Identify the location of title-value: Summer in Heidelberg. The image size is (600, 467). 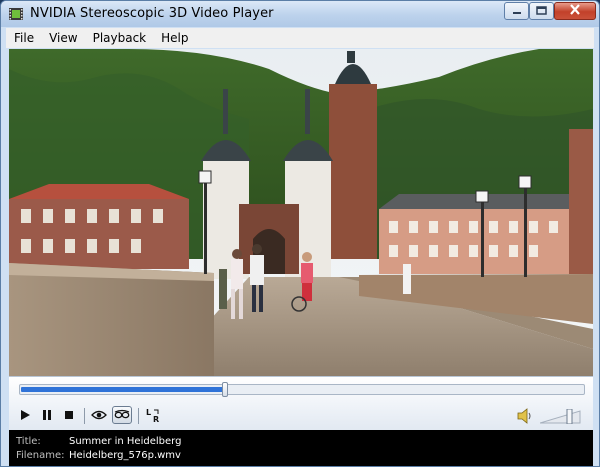
(125, 441).